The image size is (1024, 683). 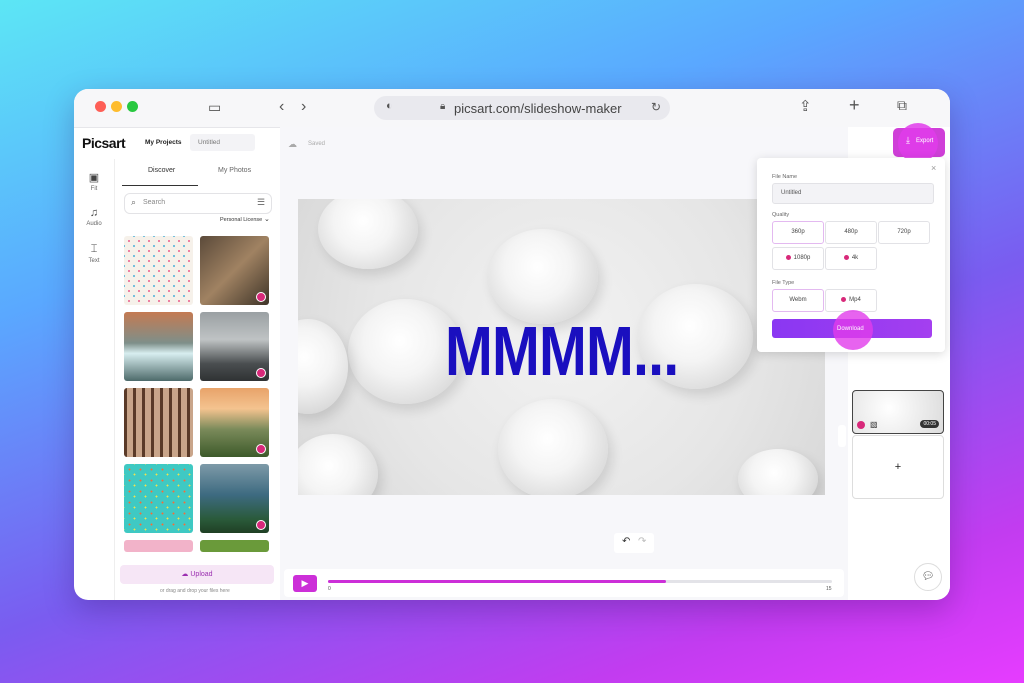 I want to click on gallery-thumb-lake, so click(x=234, y=498).